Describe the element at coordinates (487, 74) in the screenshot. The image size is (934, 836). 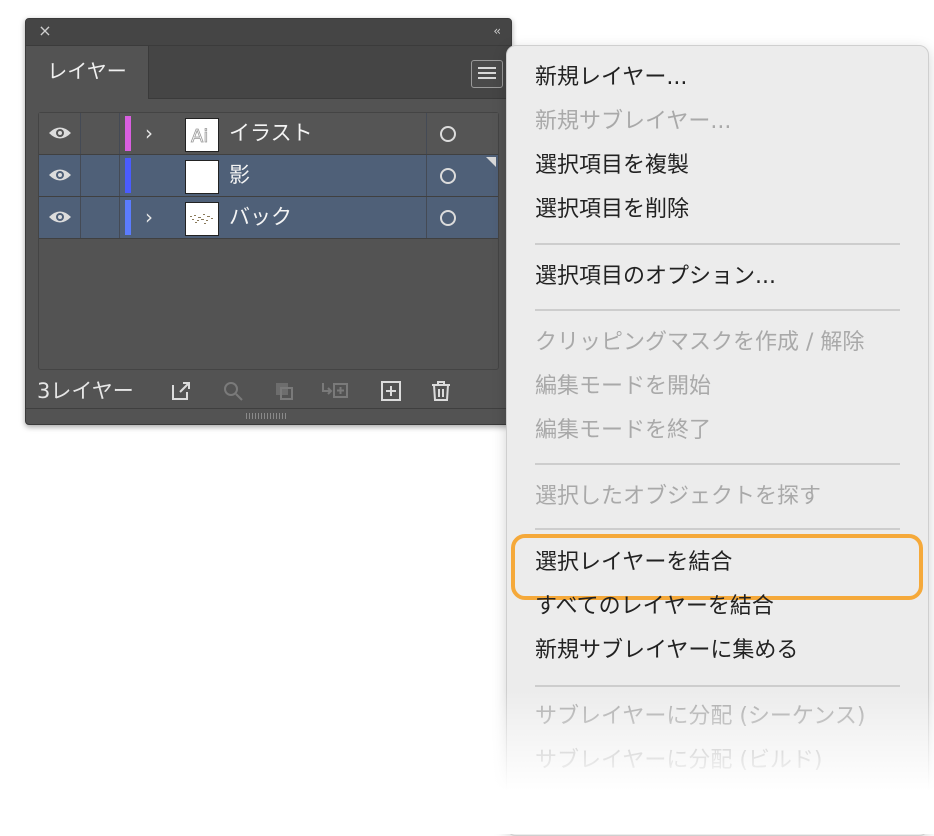
I see `panel-menu-button` at that location.